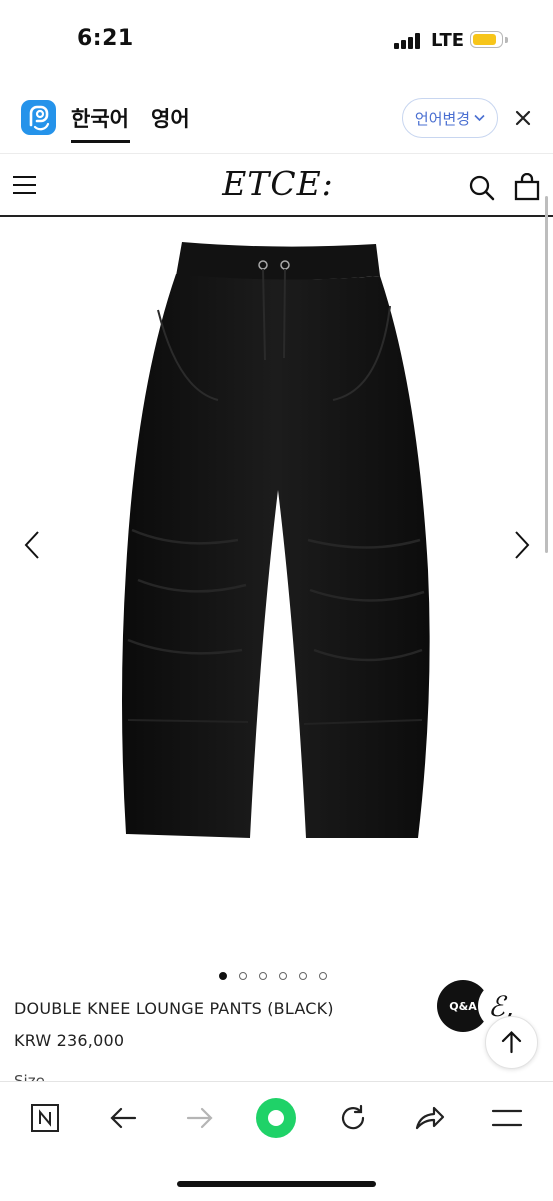 This screenshot has height=1201, width=553. Describe the element at coordinates (430, 1118) in the screenshot. I see `share-icon` at that location.